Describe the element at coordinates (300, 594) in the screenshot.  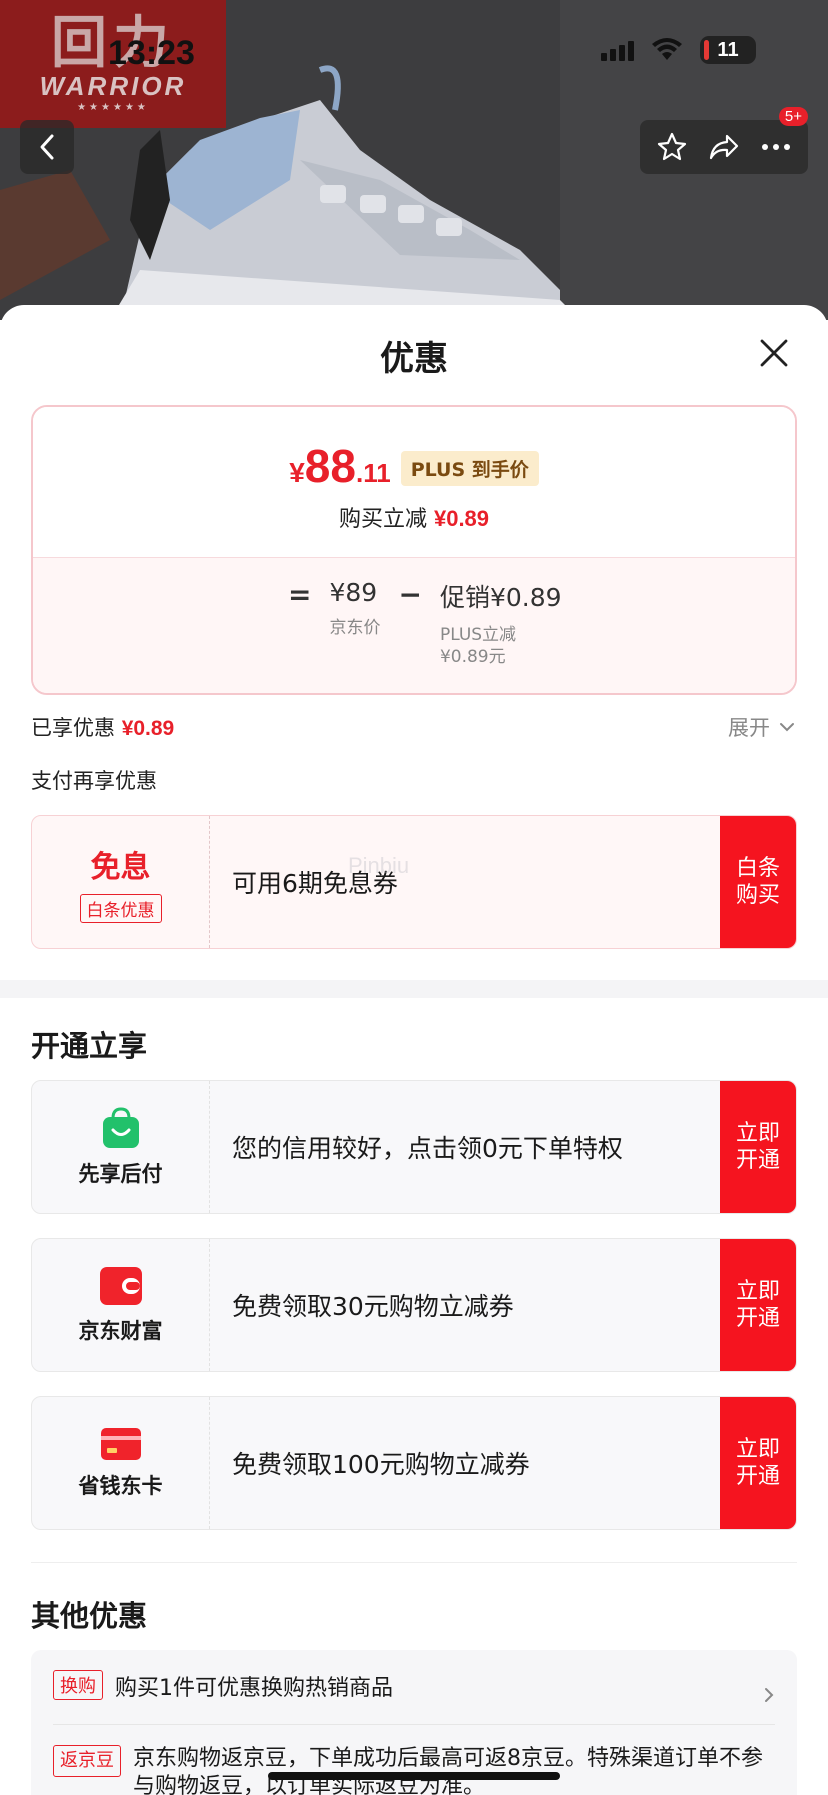
I see `equals-sign: =` at that location.